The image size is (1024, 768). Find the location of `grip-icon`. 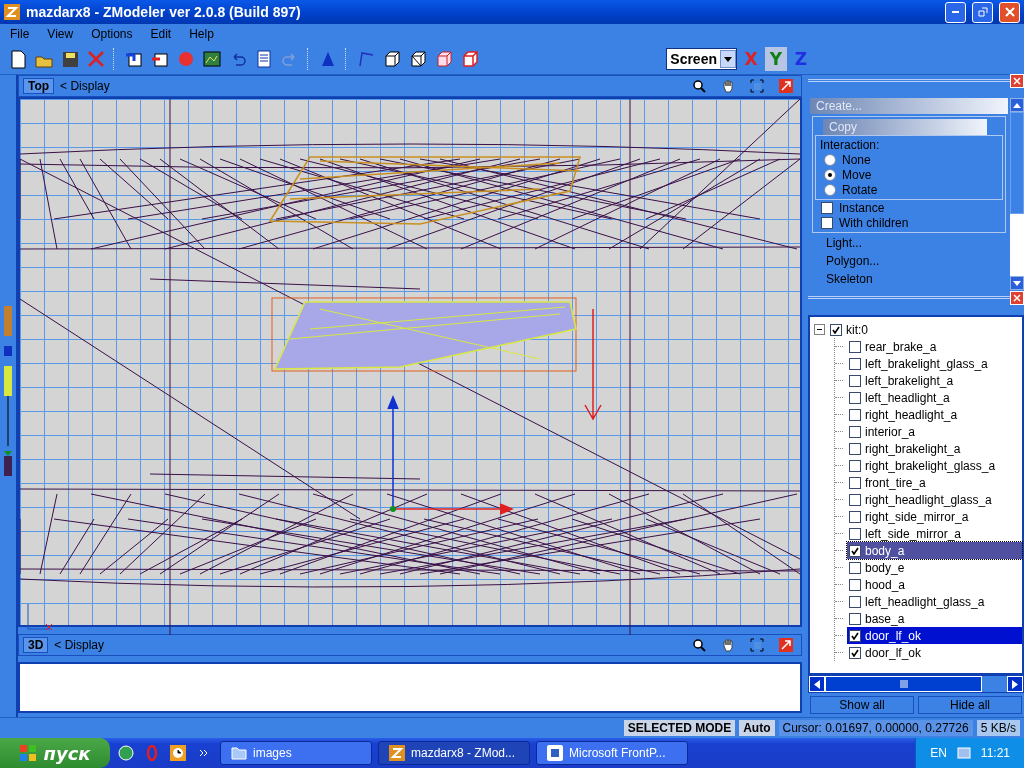

grip-icon is located at coordinates (903, 684).